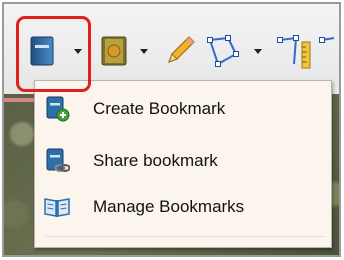 This screenshot has width=344, height=260. I want to click on menu-item-label: Manage Bookmarks, so click(169, 206).